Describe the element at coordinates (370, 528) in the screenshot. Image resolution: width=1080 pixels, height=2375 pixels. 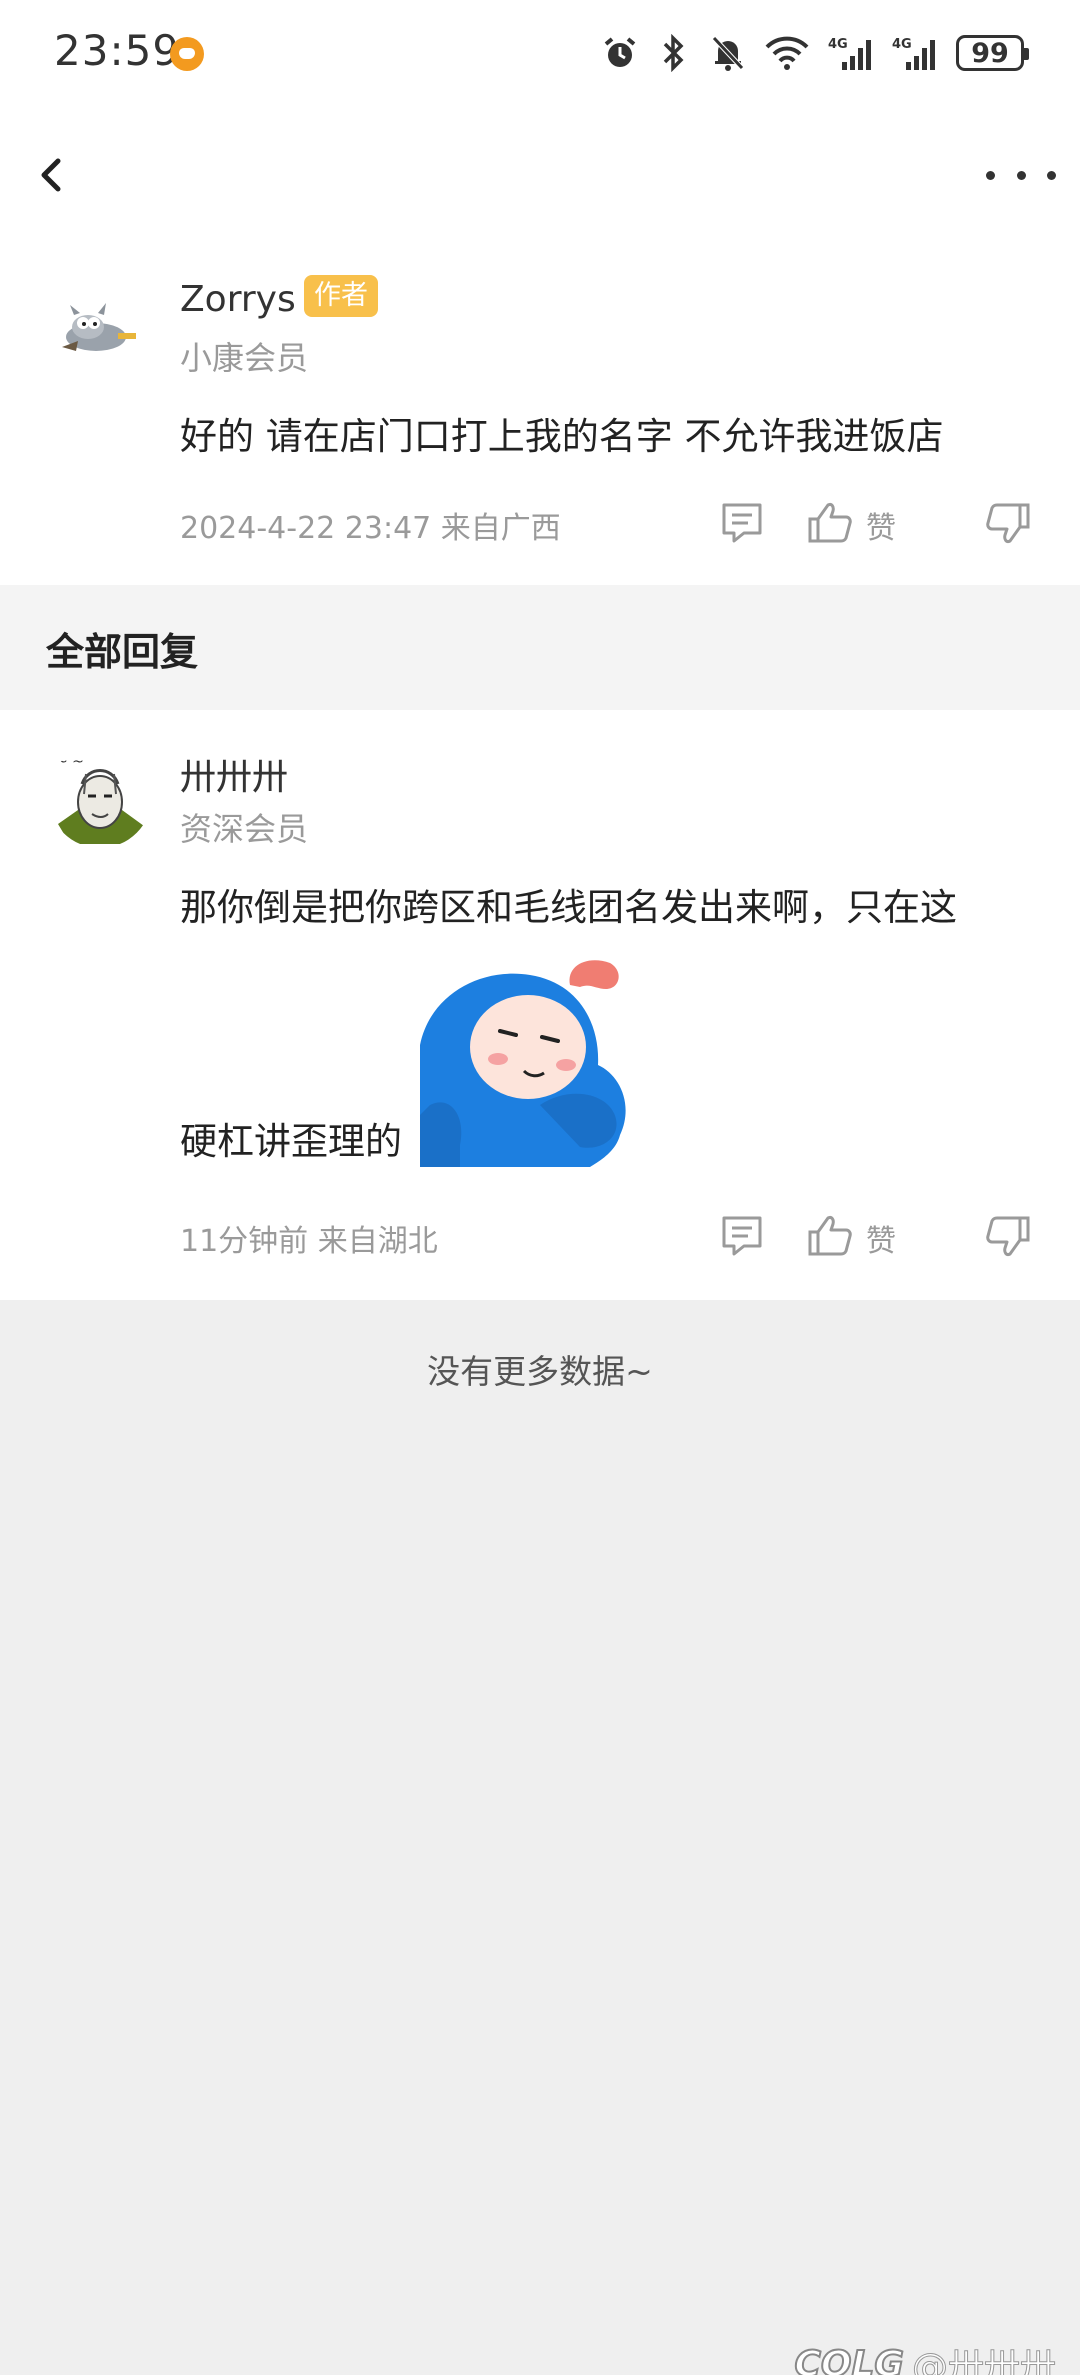
I see `comment-meta: 2024-4-22 23:47 来自广西` at that location.